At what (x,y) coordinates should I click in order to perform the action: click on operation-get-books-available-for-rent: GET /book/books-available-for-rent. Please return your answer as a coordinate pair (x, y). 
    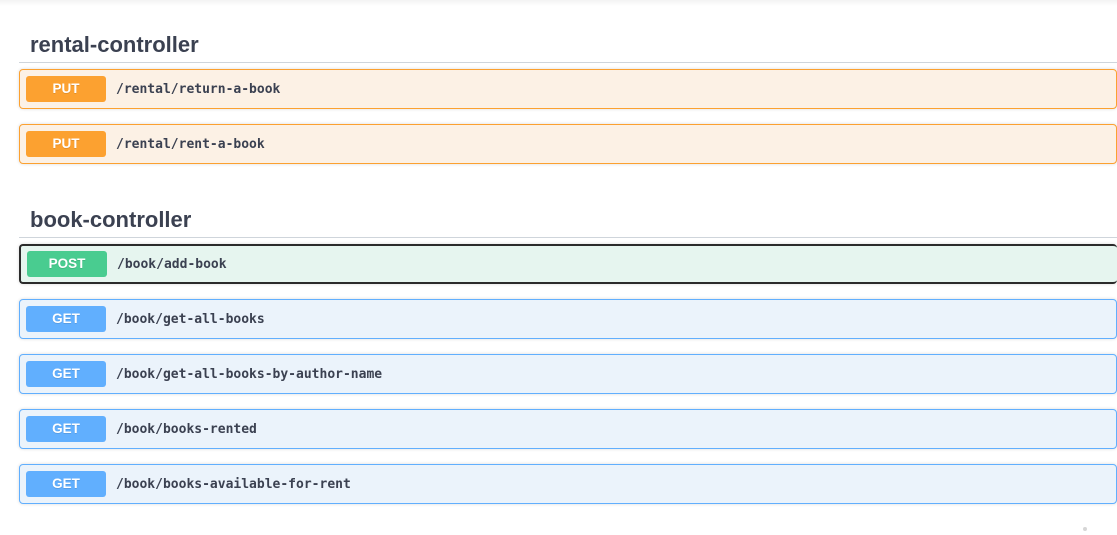
    Looking at the image, I should click on (568, 484).